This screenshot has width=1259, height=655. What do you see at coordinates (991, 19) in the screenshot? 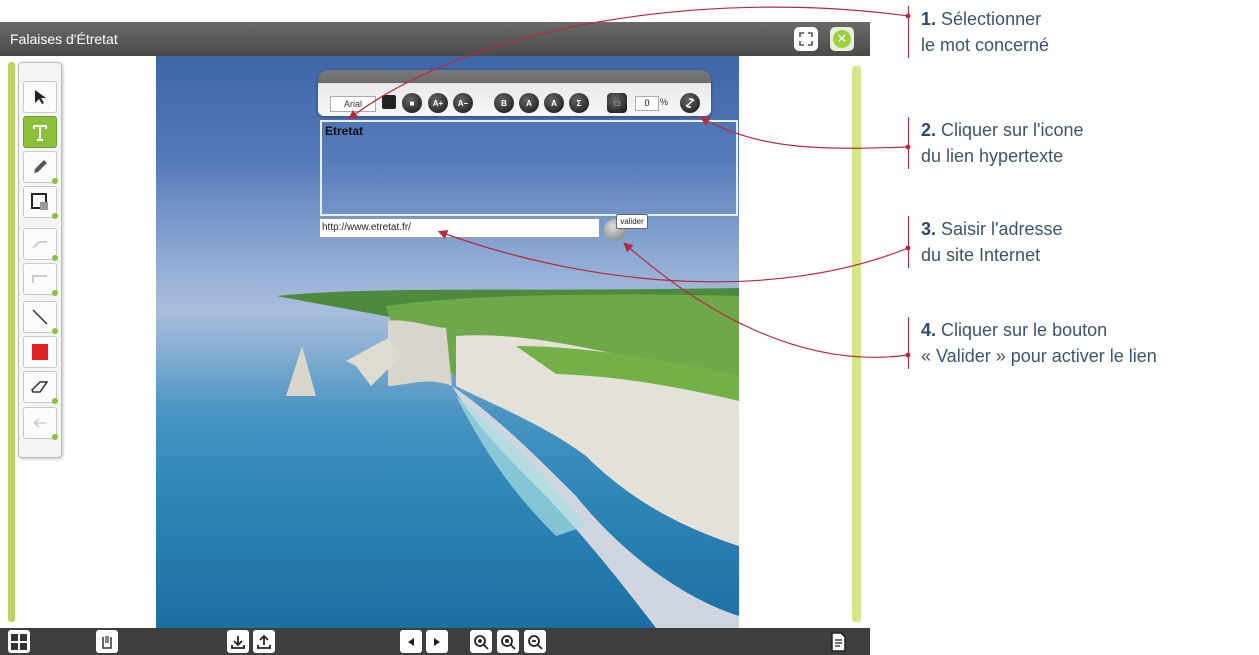
I see `callout-text: Sélectionner` at bounding box center [991, 19].